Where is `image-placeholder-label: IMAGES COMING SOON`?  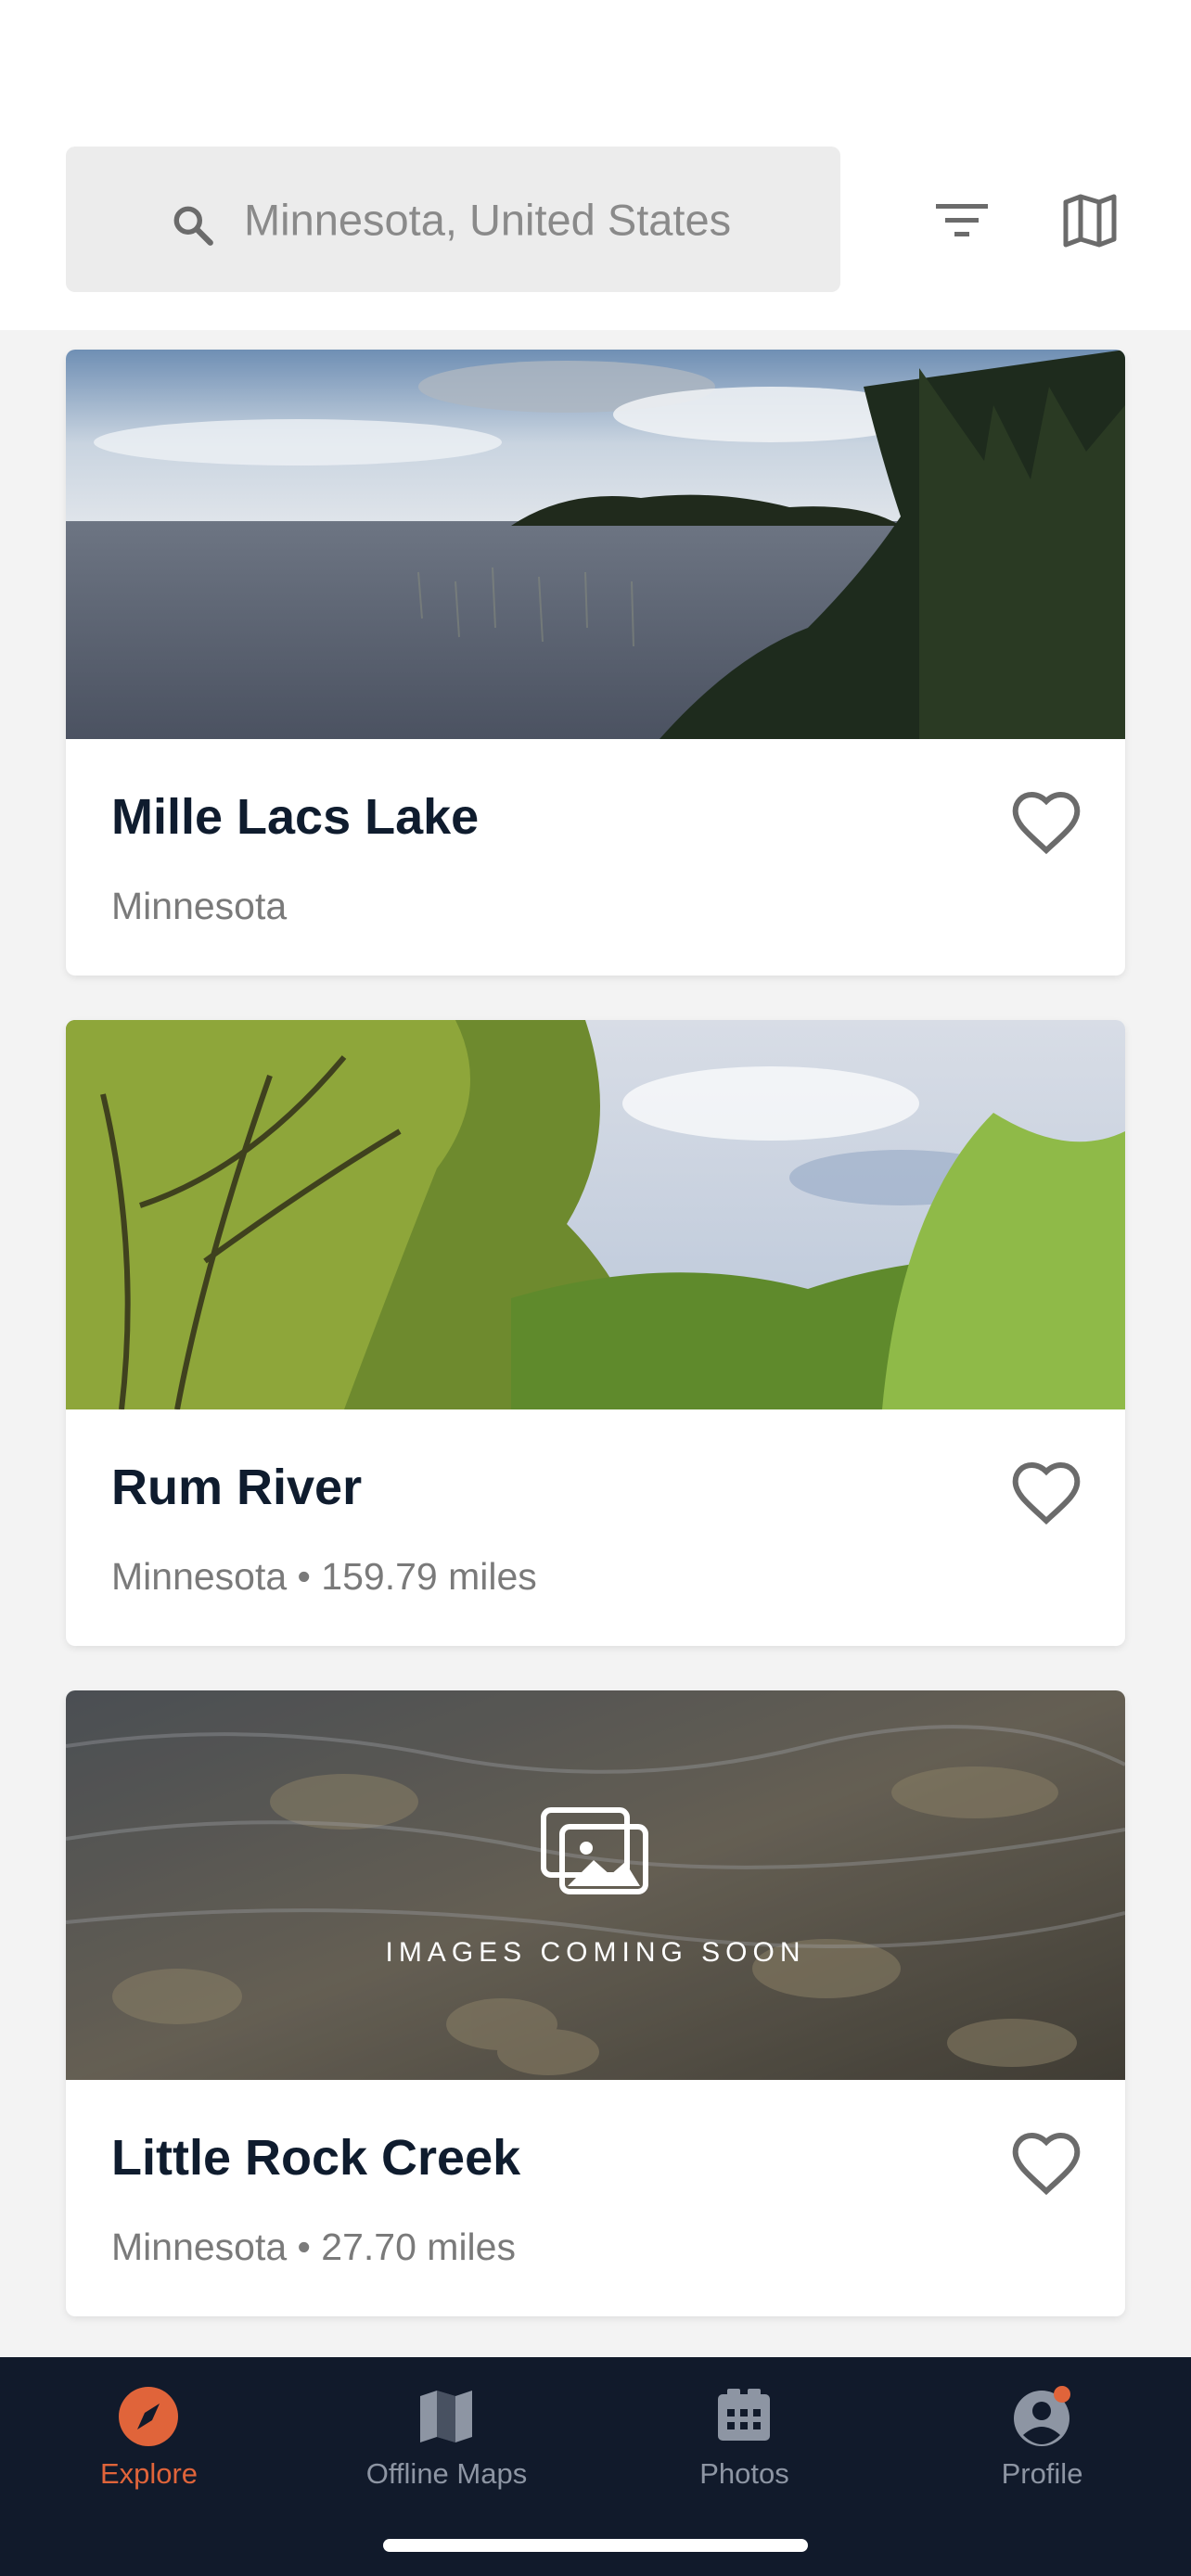 image-placeholder-label: IMAGES COMING SOON is located at coordinates (595, 1953).